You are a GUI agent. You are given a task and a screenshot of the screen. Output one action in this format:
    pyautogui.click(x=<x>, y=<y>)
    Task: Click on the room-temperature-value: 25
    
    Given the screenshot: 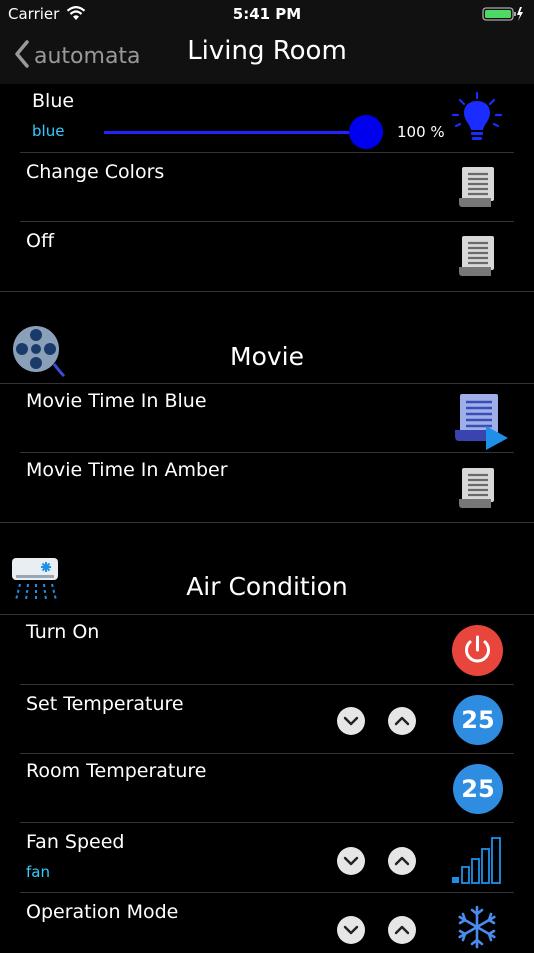 What is the action you would take?
    pyautogui.click(x=478, y=789)
    